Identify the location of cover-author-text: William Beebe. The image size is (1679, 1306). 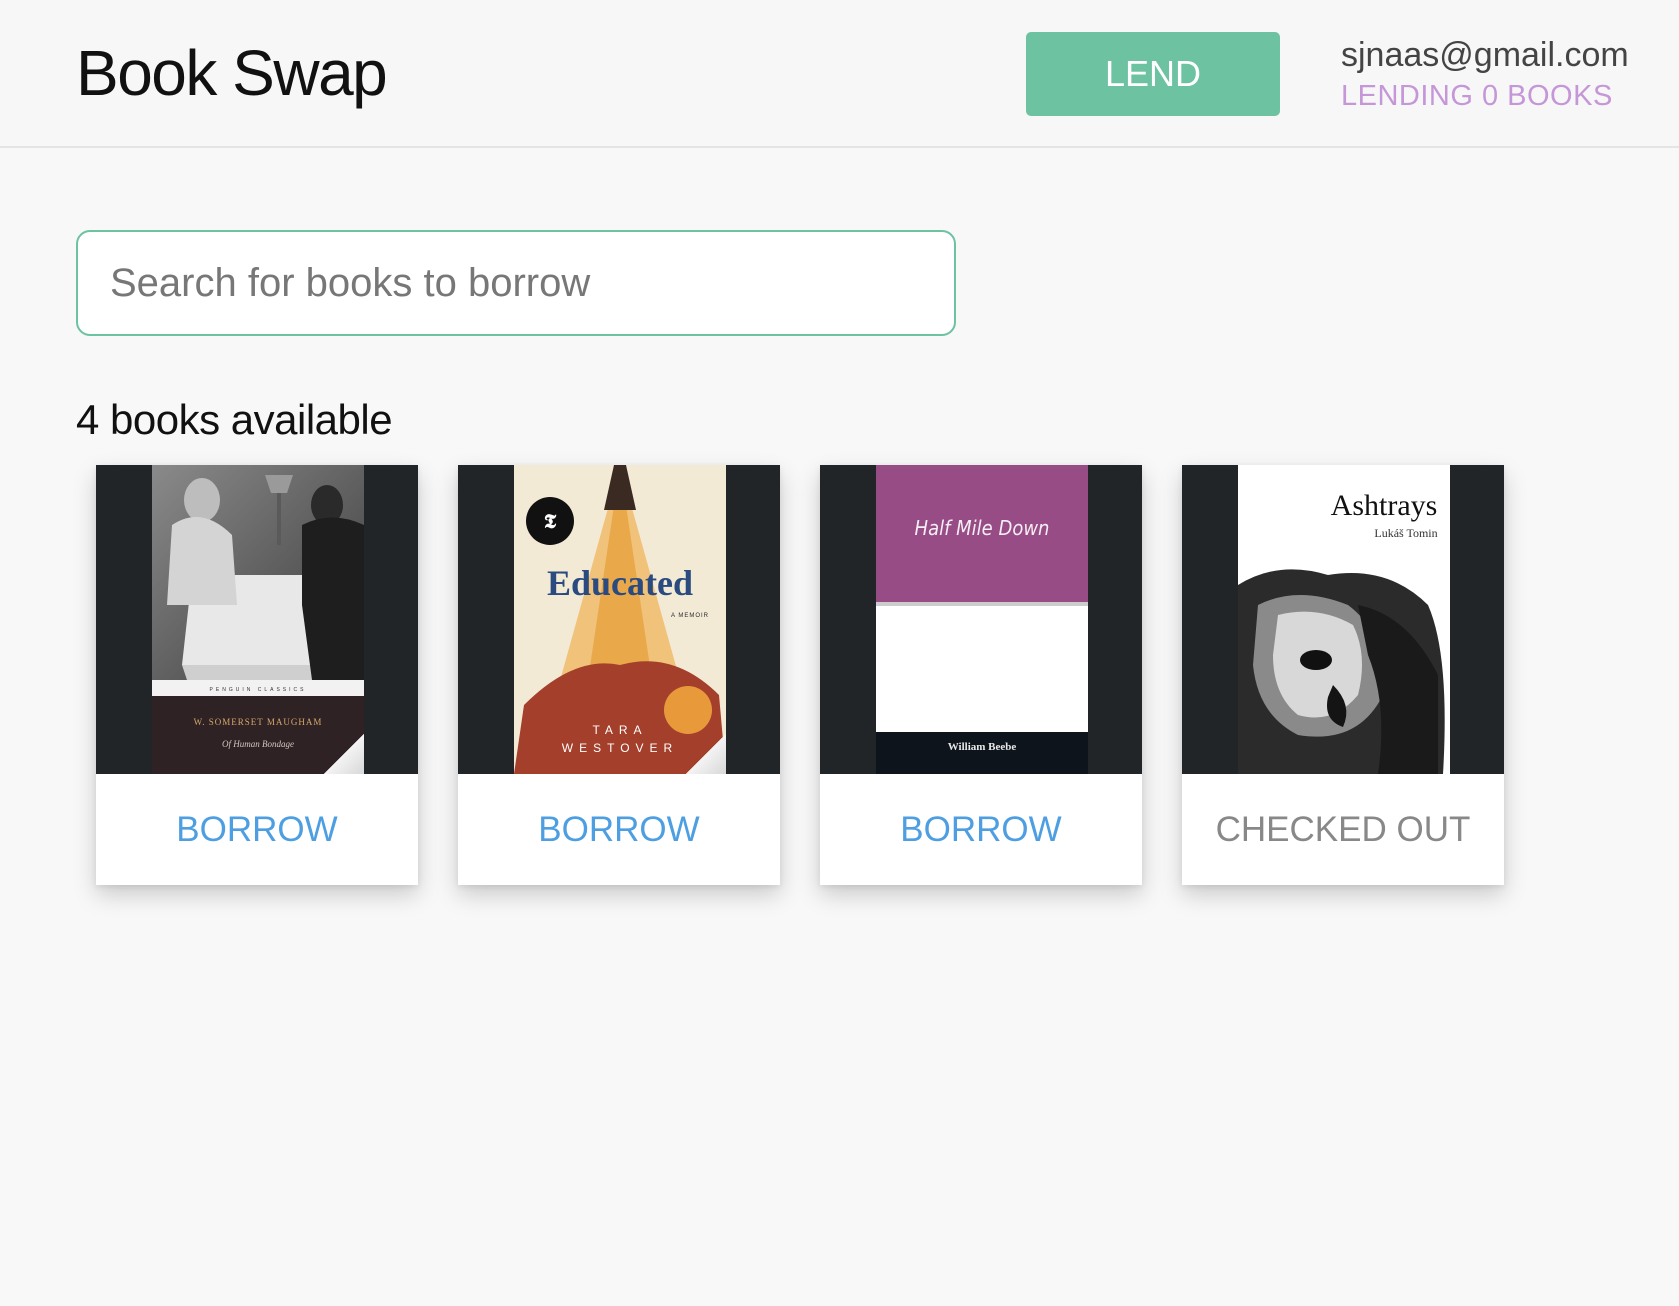
(982, 747).